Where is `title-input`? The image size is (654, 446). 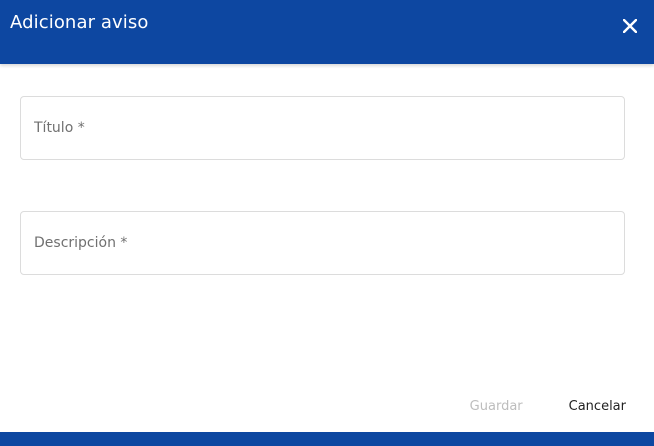
title-input is located at coordinates (322, 128).